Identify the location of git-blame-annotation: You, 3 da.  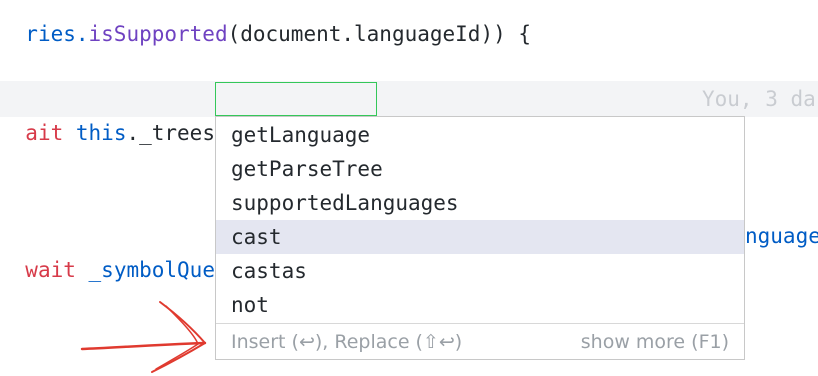
(759, 99).